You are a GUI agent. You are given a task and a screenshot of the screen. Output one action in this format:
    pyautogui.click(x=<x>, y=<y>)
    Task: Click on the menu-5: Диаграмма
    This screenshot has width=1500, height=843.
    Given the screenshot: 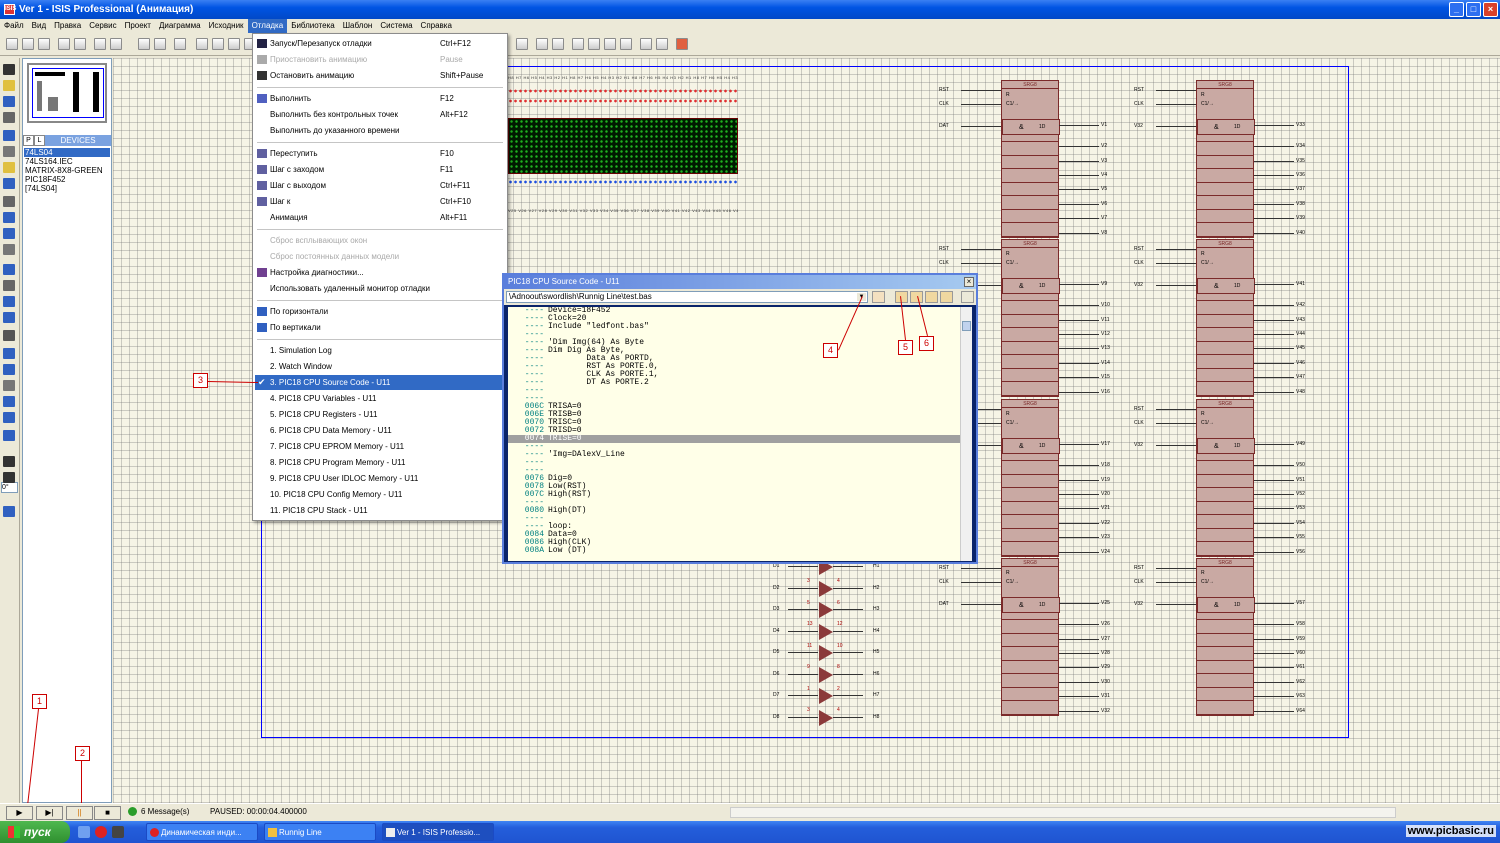 What is the action you would take?
    pyautogui.click(x=180, y=26)
    